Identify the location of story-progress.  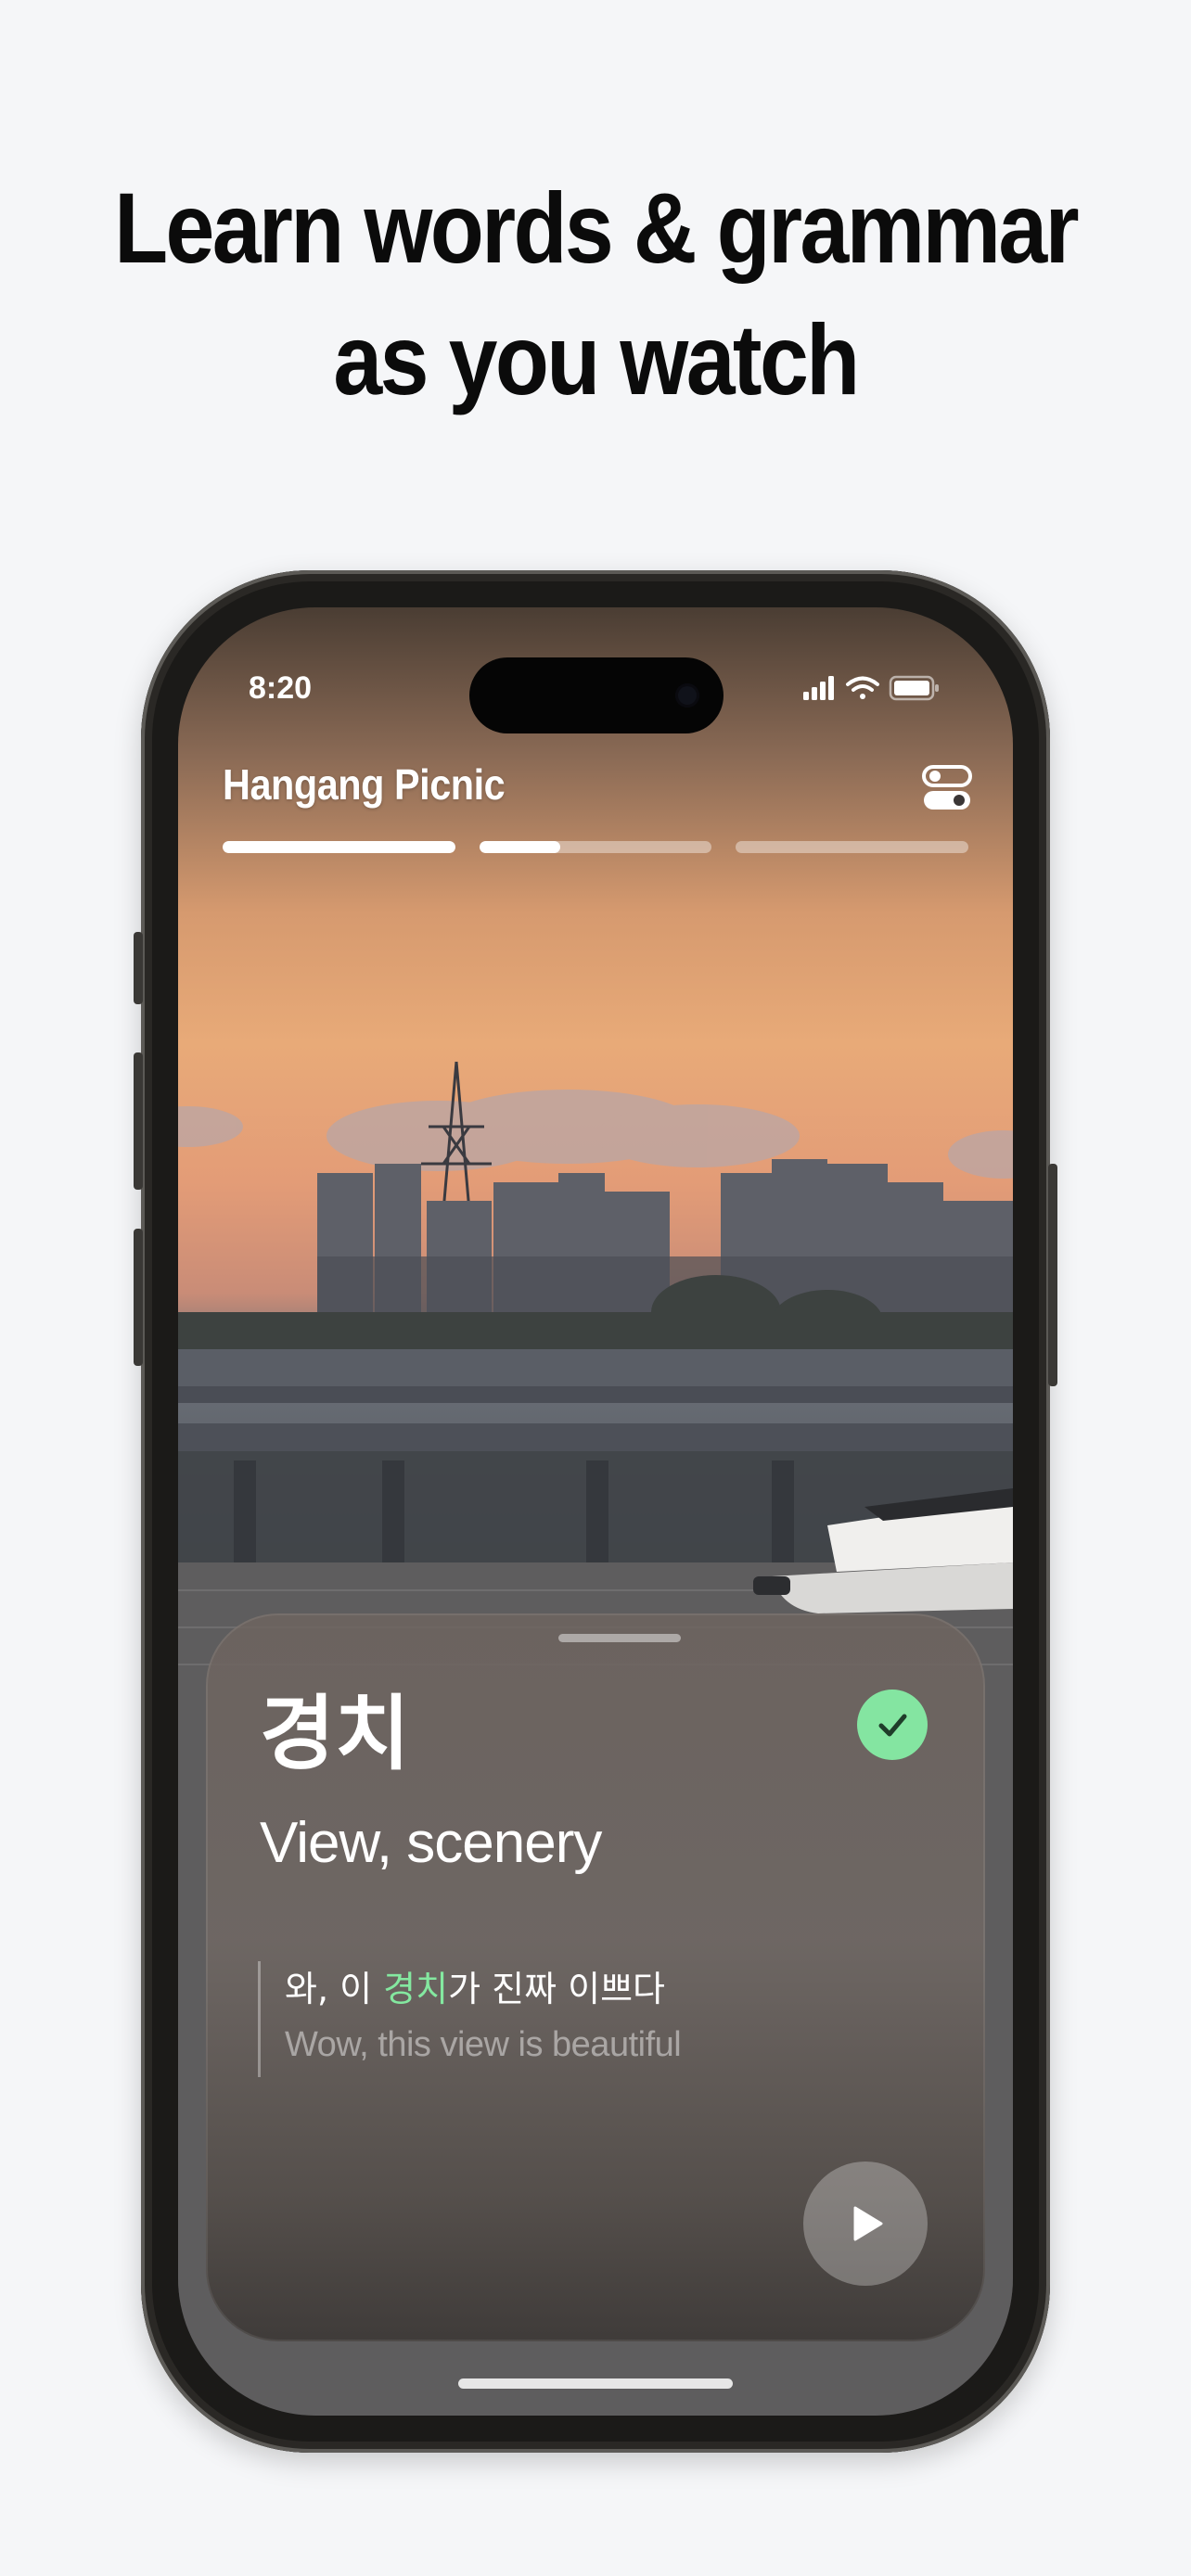
(596, 847).